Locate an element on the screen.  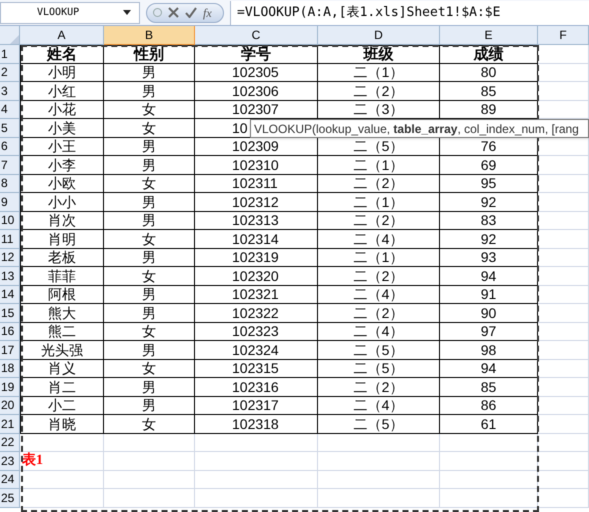
row-header: 18 is located at coordinates (10, 369).